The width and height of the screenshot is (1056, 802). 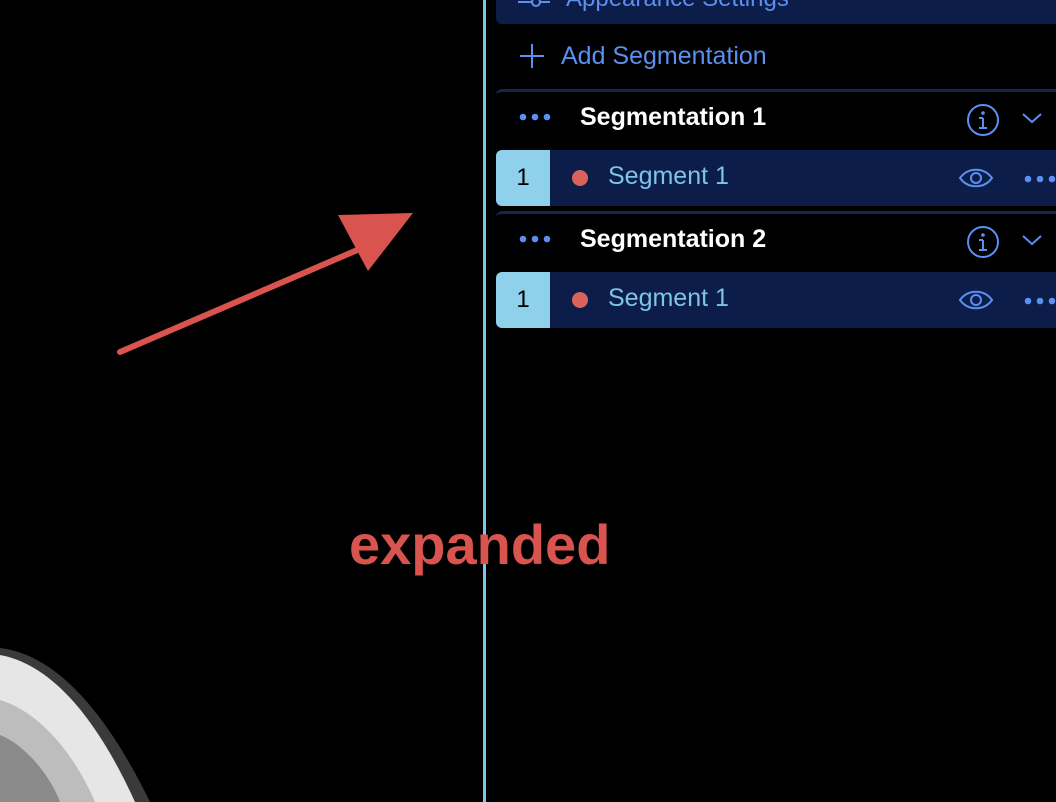 What do you see at coordinates (1019, 2) in the screenshot?
I see `chevron-up-icon` at bounding box center [1019, 2].